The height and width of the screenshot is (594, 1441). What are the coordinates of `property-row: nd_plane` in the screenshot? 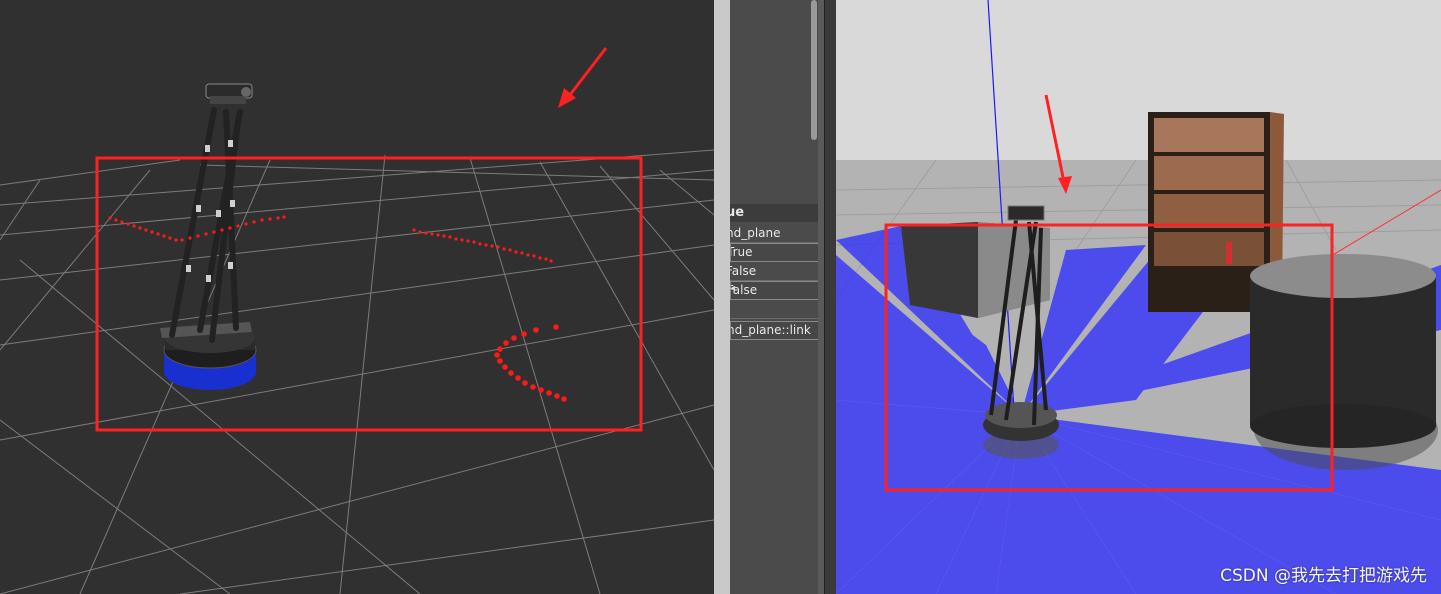 It's located at (774, 234).